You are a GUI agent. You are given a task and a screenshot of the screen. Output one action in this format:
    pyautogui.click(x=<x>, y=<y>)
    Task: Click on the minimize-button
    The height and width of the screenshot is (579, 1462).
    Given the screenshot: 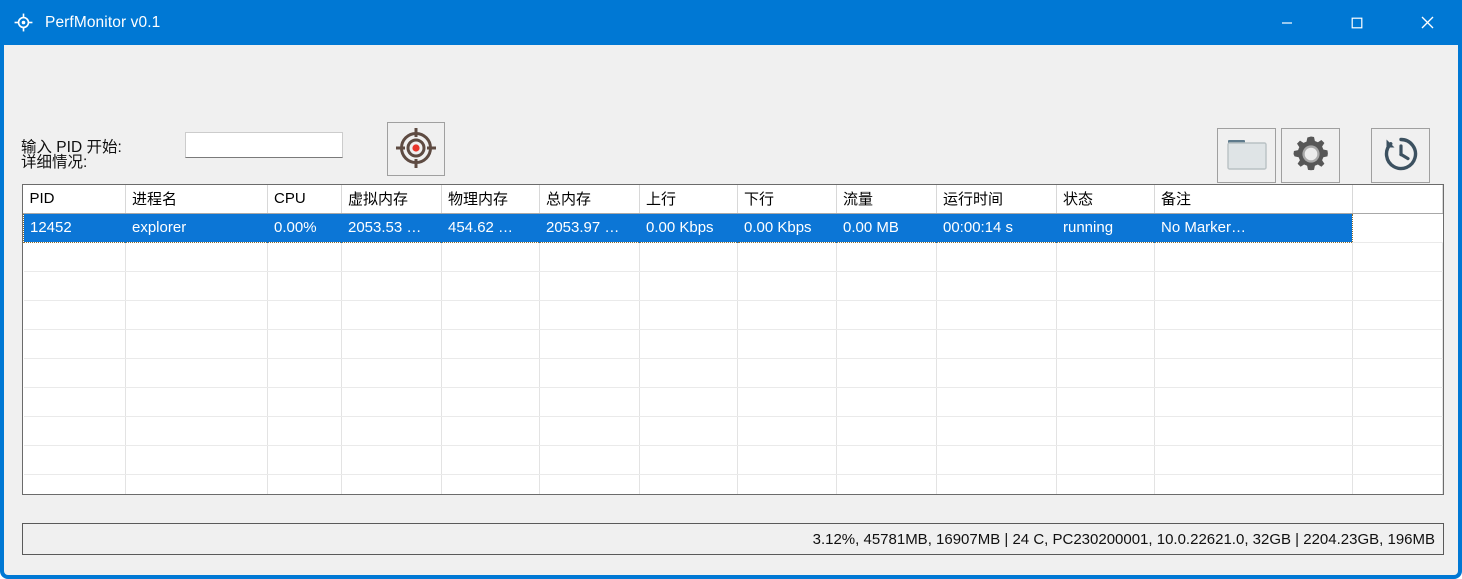 What is the action you would take?
    pyautogui.click(x=1287, y=22)
    